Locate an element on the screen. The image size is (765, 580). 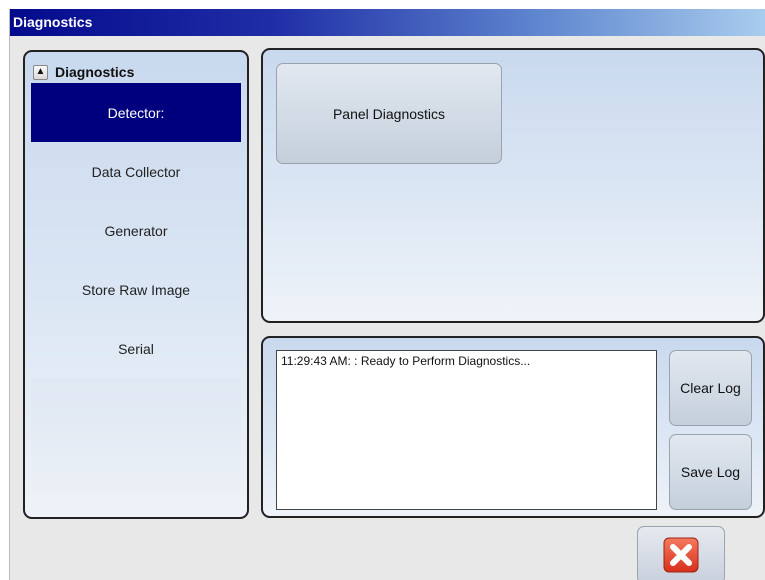
nav-empty-area is located at coordinates (136, 447).